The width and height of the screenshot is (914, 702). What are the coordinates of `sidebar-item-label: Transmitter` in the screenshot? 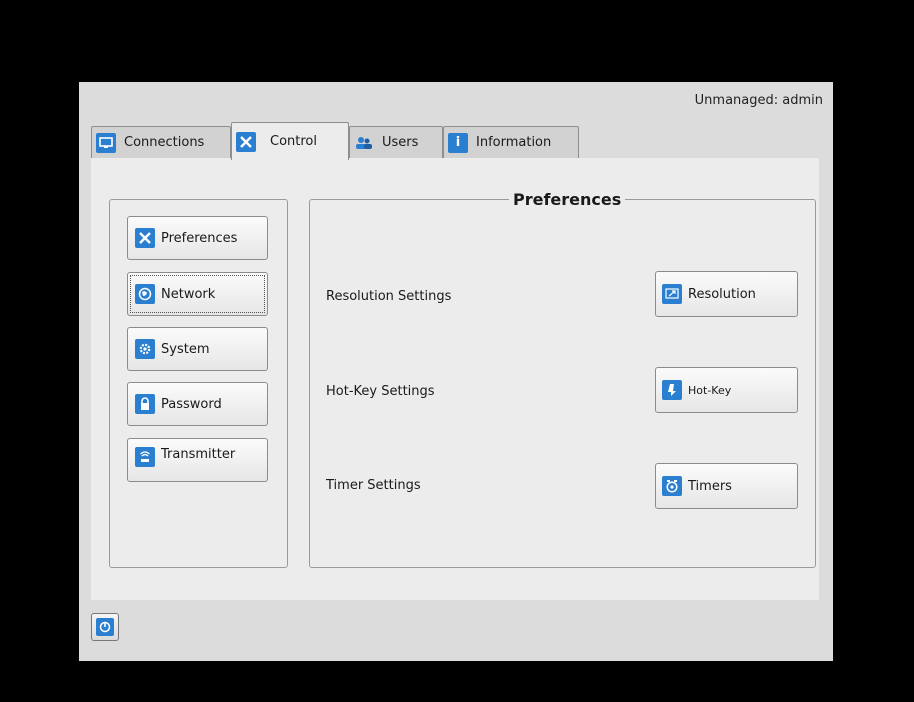 It's located at (198, 454).